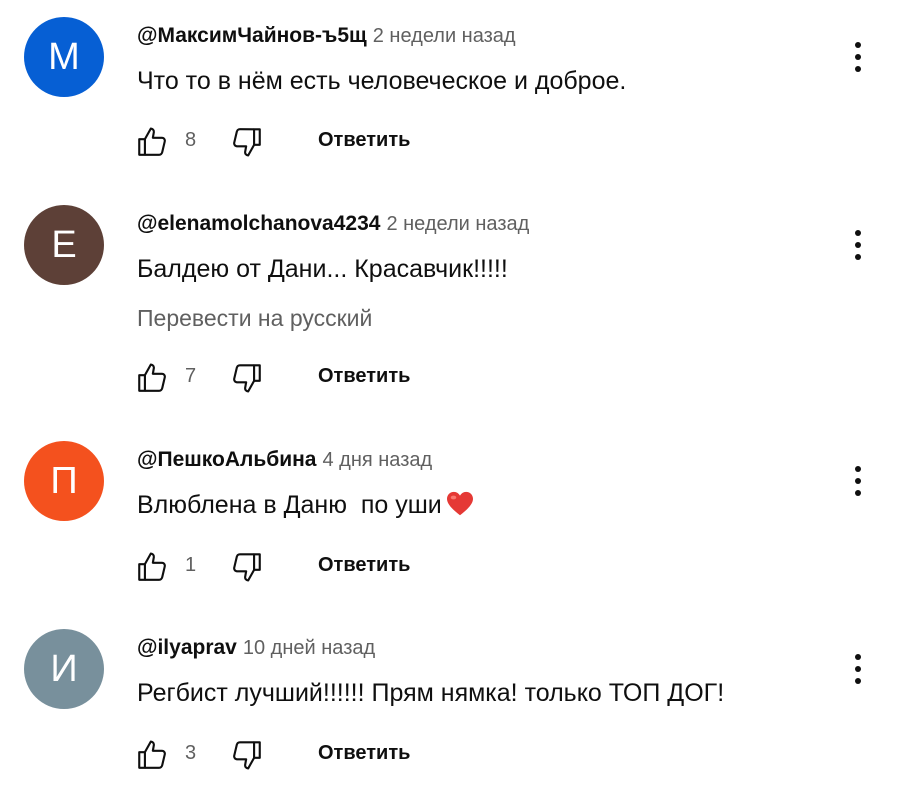 This screenshot has width=902, height=786. What do you see at coordinates (64, 481) in the screenshot?
I see `avatar: П` at bounding box center [64, 481].